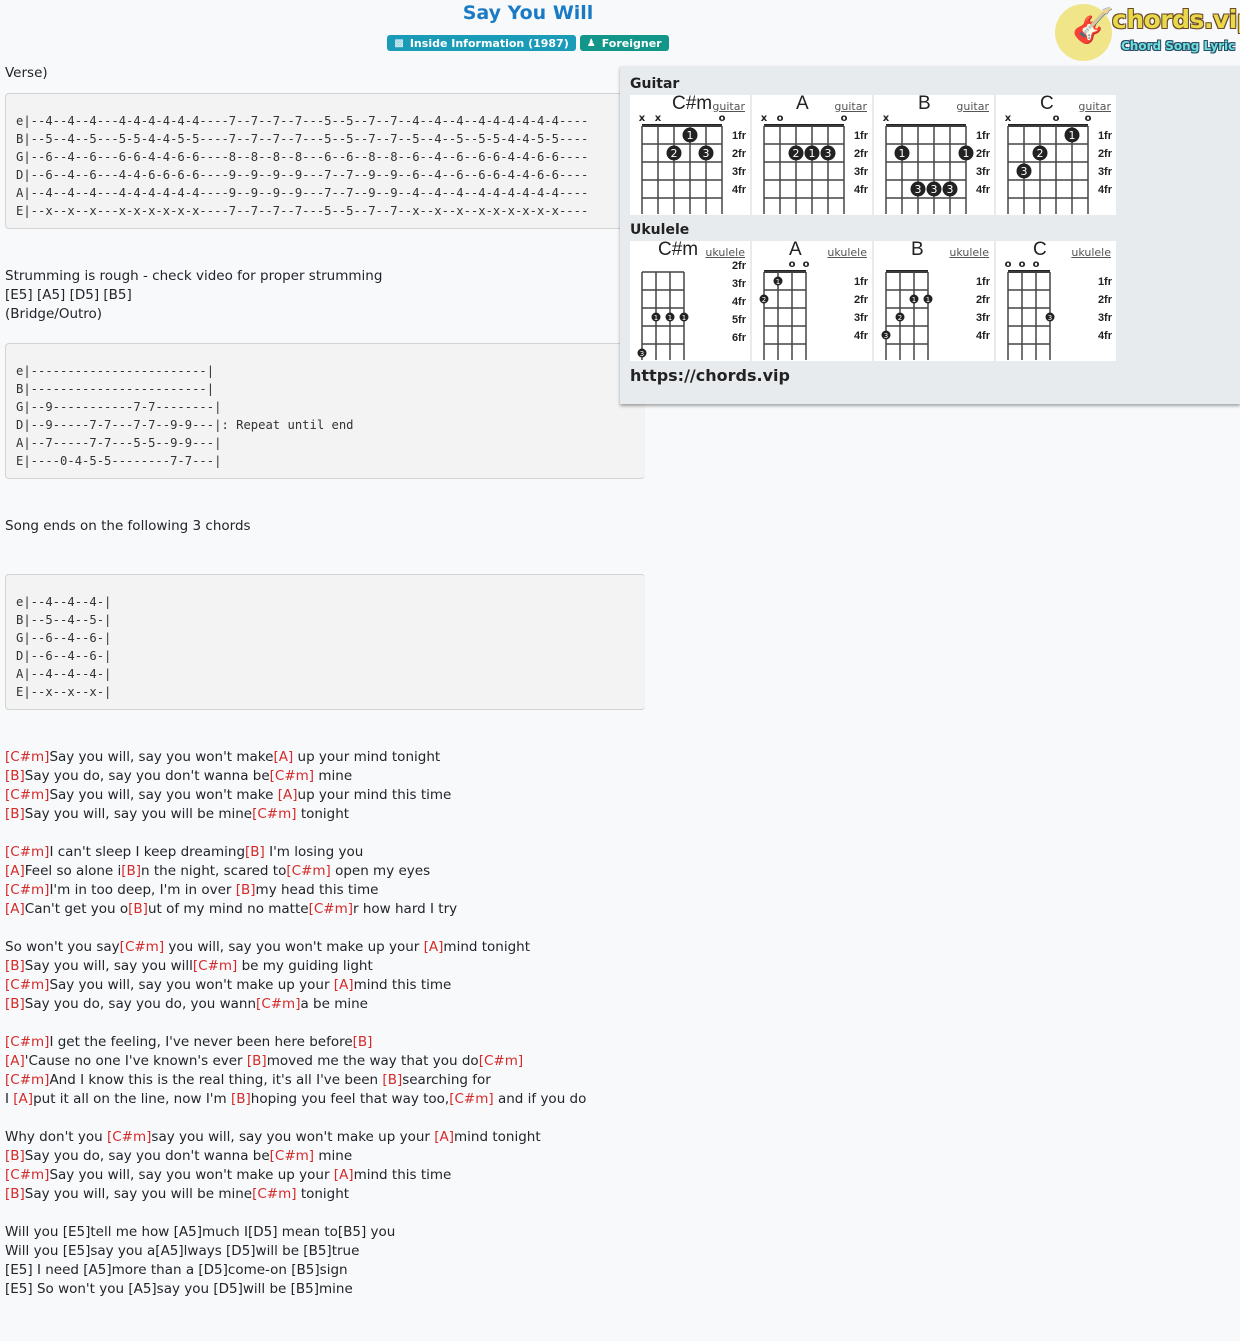 The width and height of the screenshot is (1240, 1341). I want to click on lyric-text: ut of my mind no matte, so click(228, 909).